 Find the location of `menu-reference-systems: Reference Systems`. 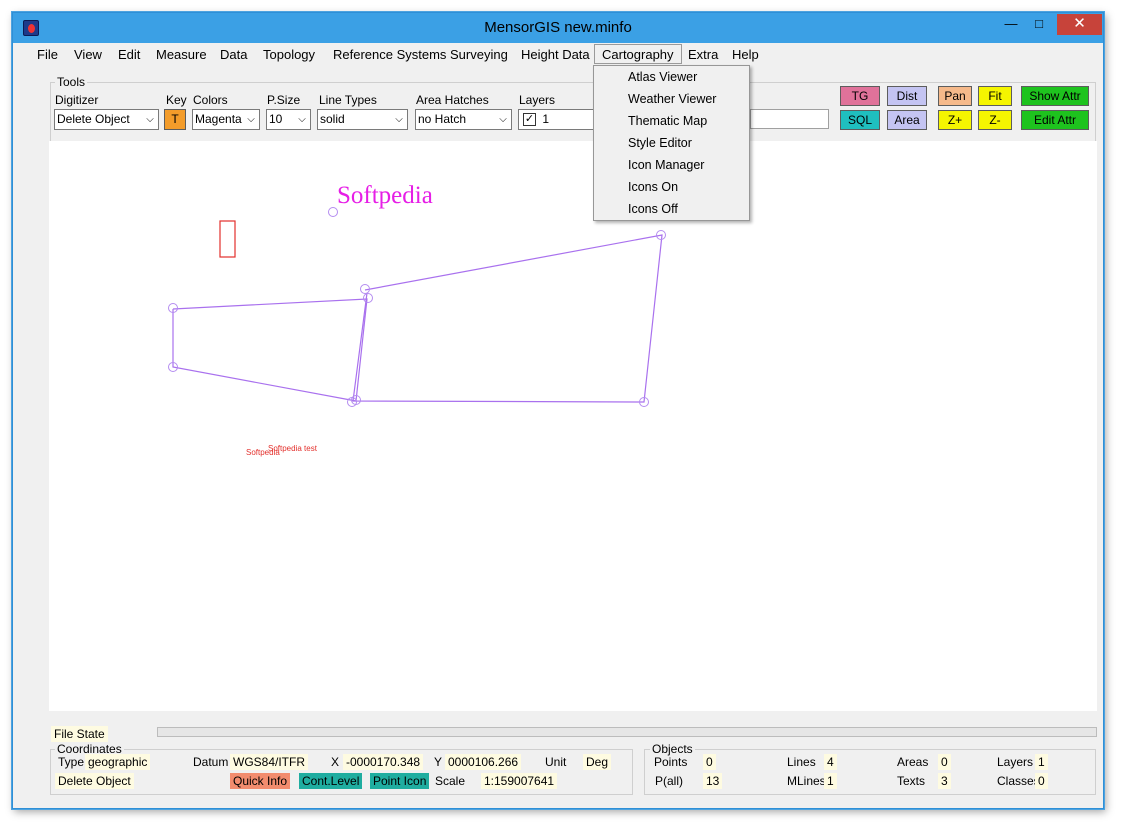

menu-reference-systems: Reference Systems is located at coordinates (389, 55).